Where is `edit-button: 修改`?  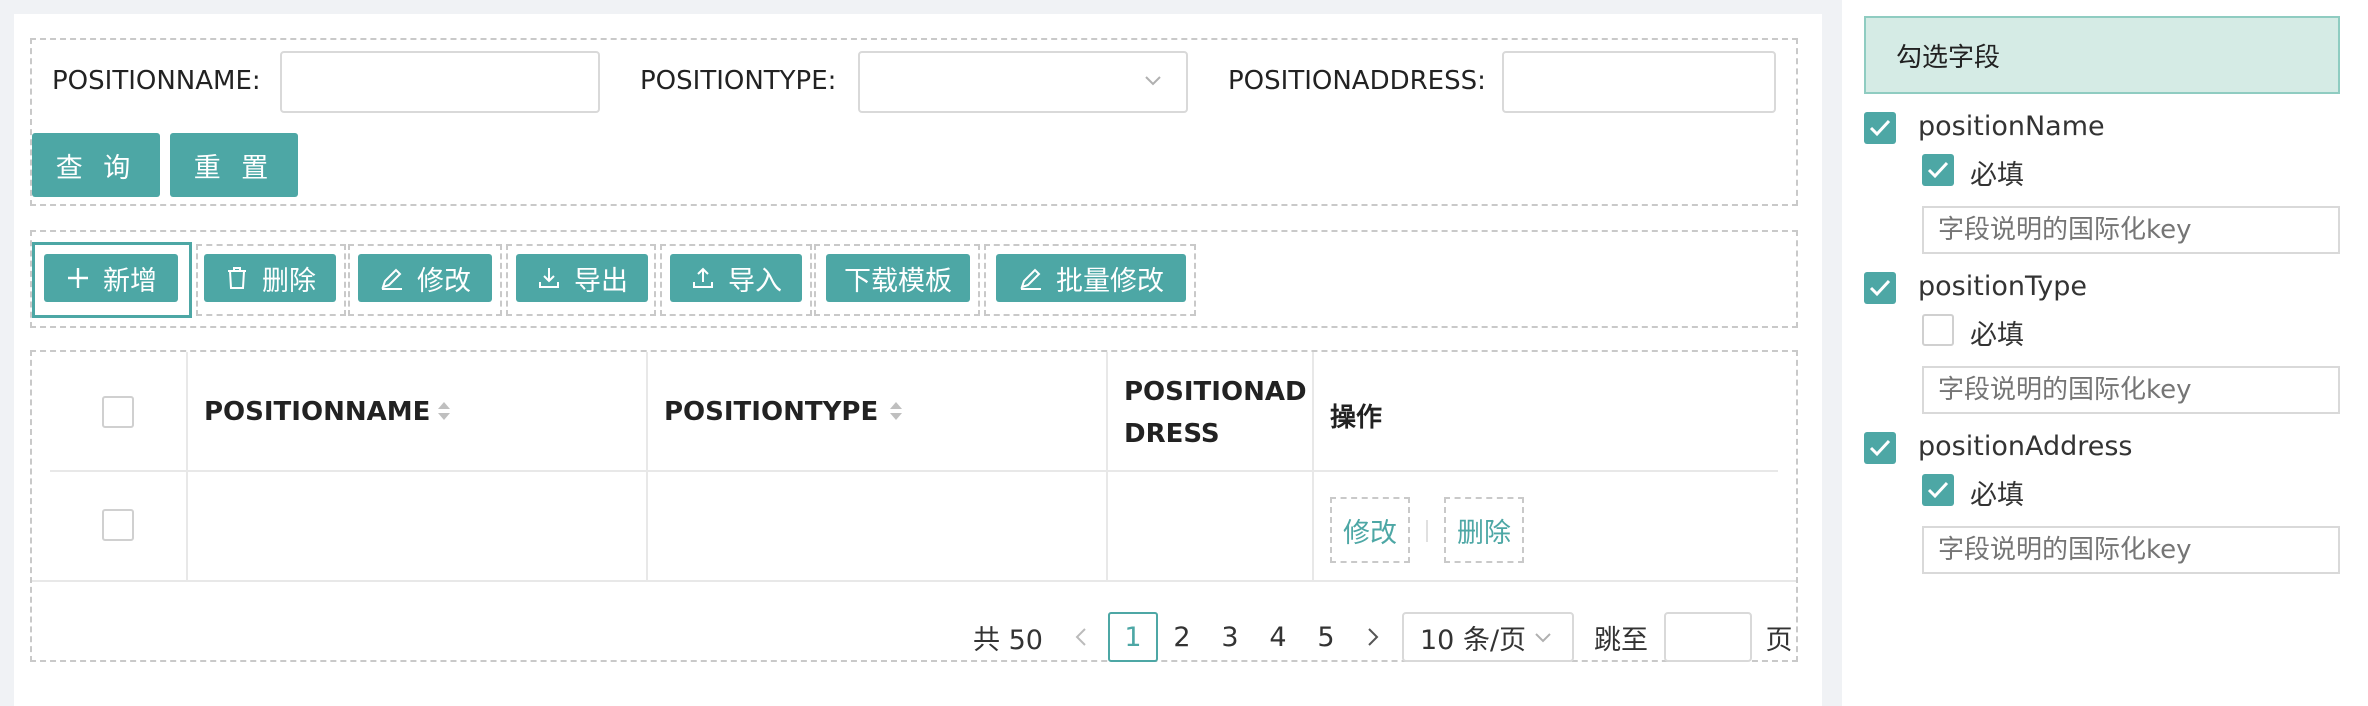
edit-button: 修改 is located at coordinates (425, 278).